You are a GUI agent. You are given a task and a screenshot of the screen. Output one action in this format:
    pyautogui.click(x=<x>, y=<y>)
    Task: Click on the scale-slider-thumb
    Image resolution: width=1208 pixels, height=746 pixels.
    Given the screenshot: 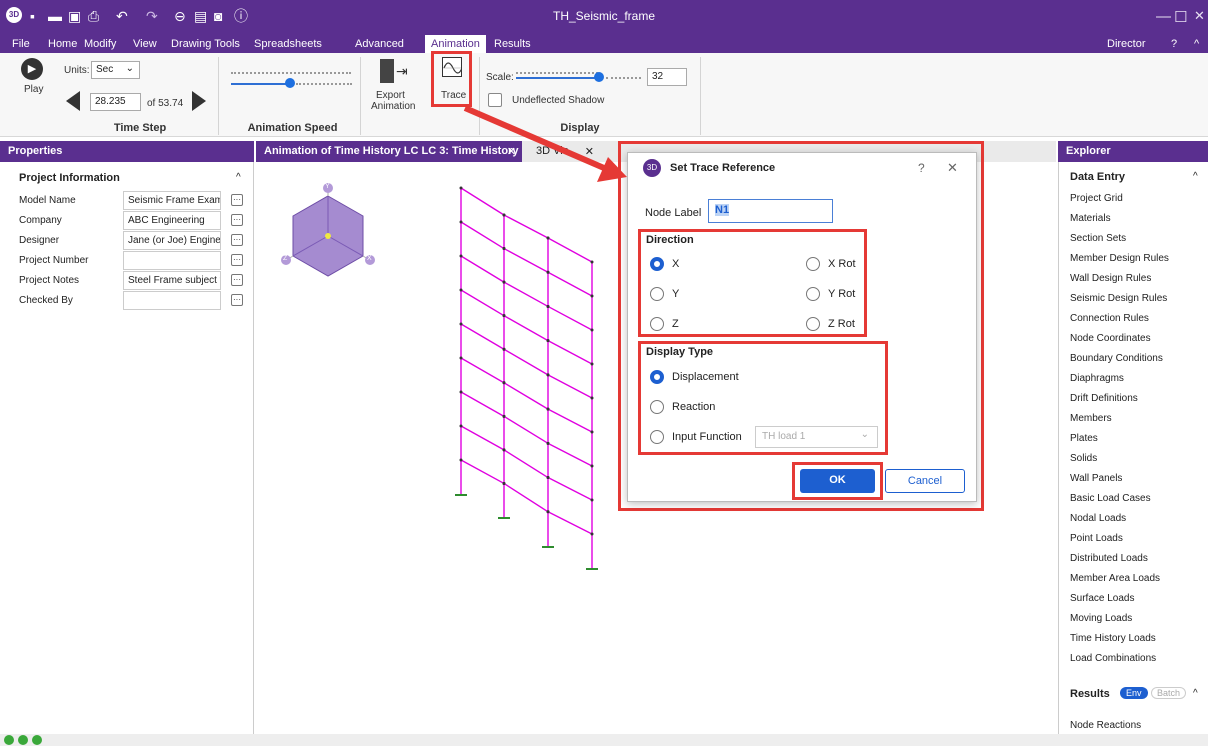 What is the action you would take?
    pyautogui.click(x=599, y=77)
    